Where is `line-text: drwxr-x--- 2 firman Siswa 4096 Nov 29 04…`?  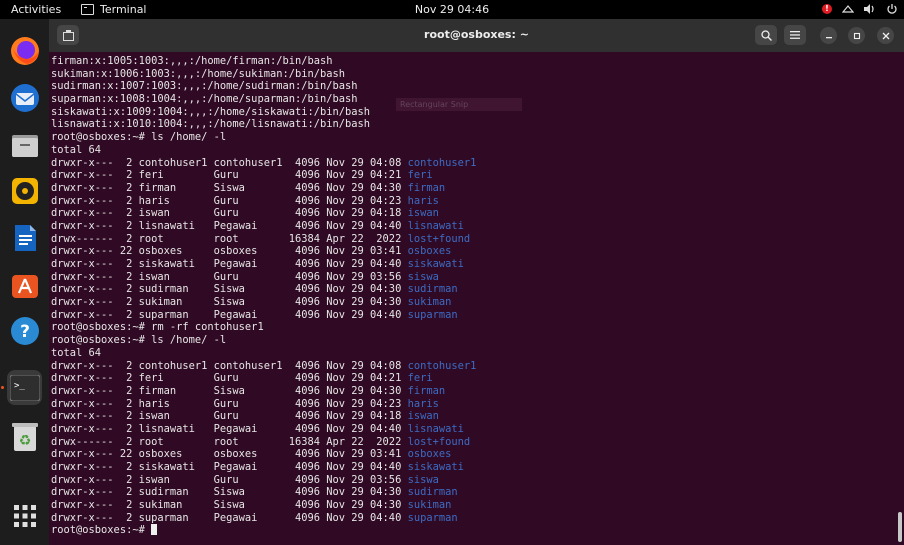
line-text: drwxr-x--- 2 firman Siswa 4096 Nov 29 04… is located at coordinates (229, 187).